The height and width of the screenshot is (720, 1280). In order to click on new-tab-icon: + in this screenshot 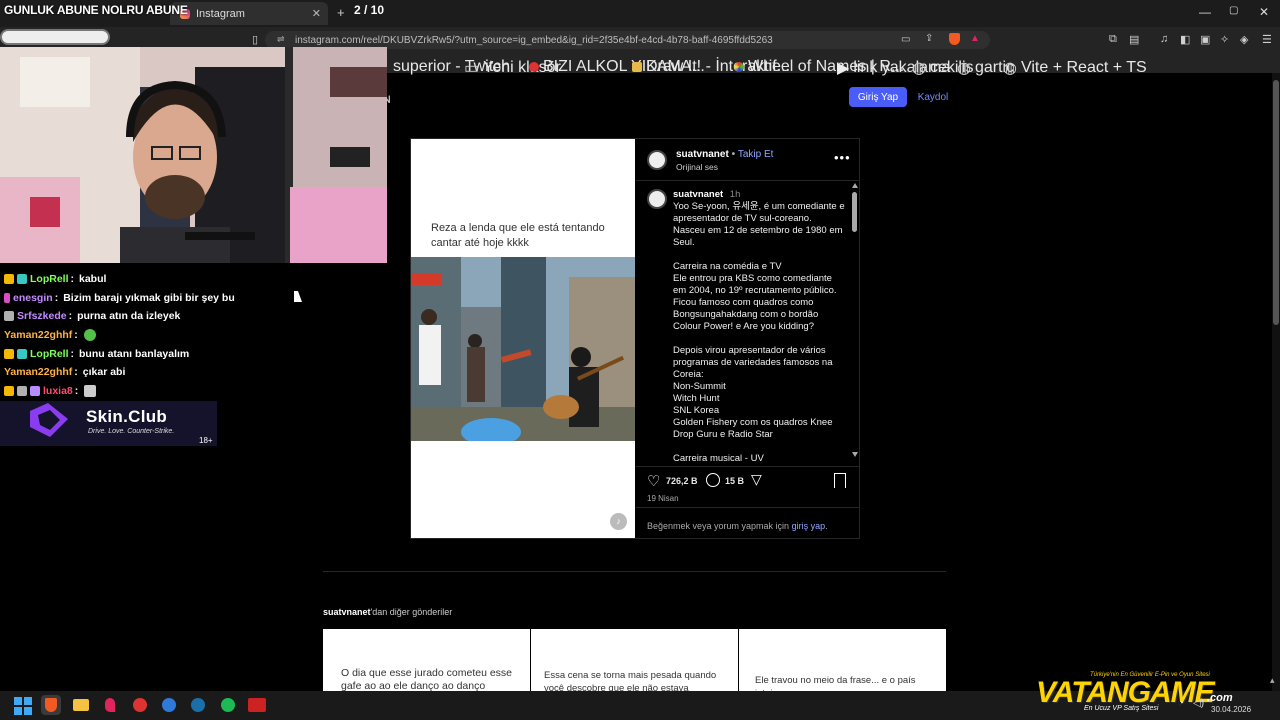, I will do `click(341, 12)`.